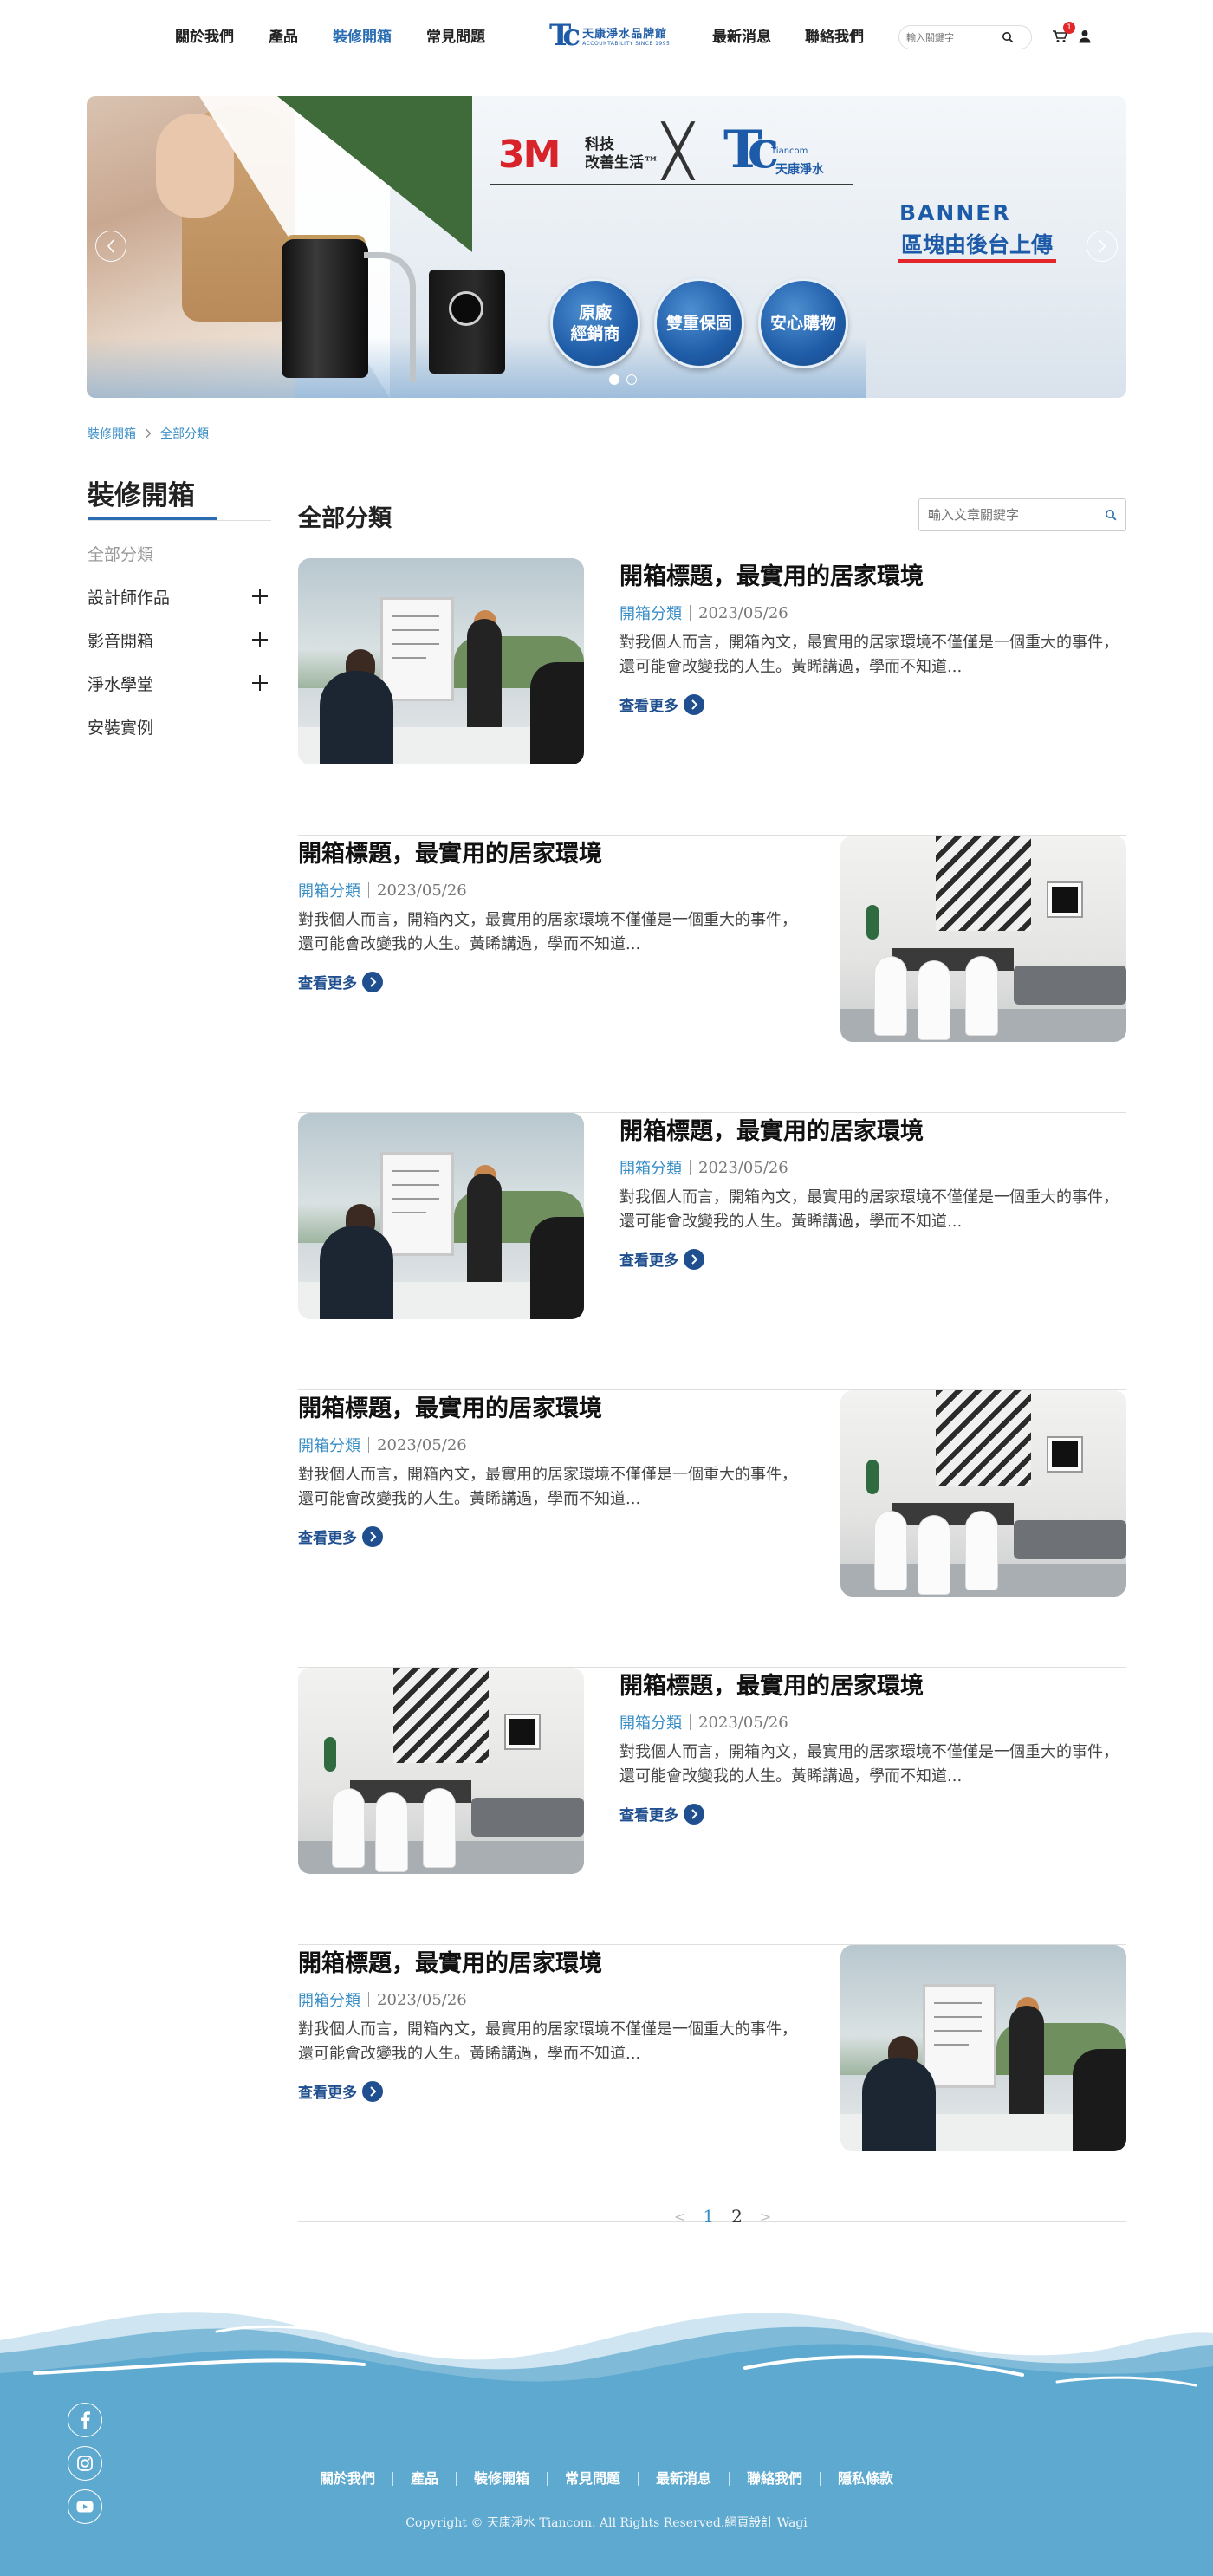 The image size is (1213, 2576). What do you see at coordinates (466, 308) in the screenshot?
I see `banner-product-dial` at bounding box center [466, 308].